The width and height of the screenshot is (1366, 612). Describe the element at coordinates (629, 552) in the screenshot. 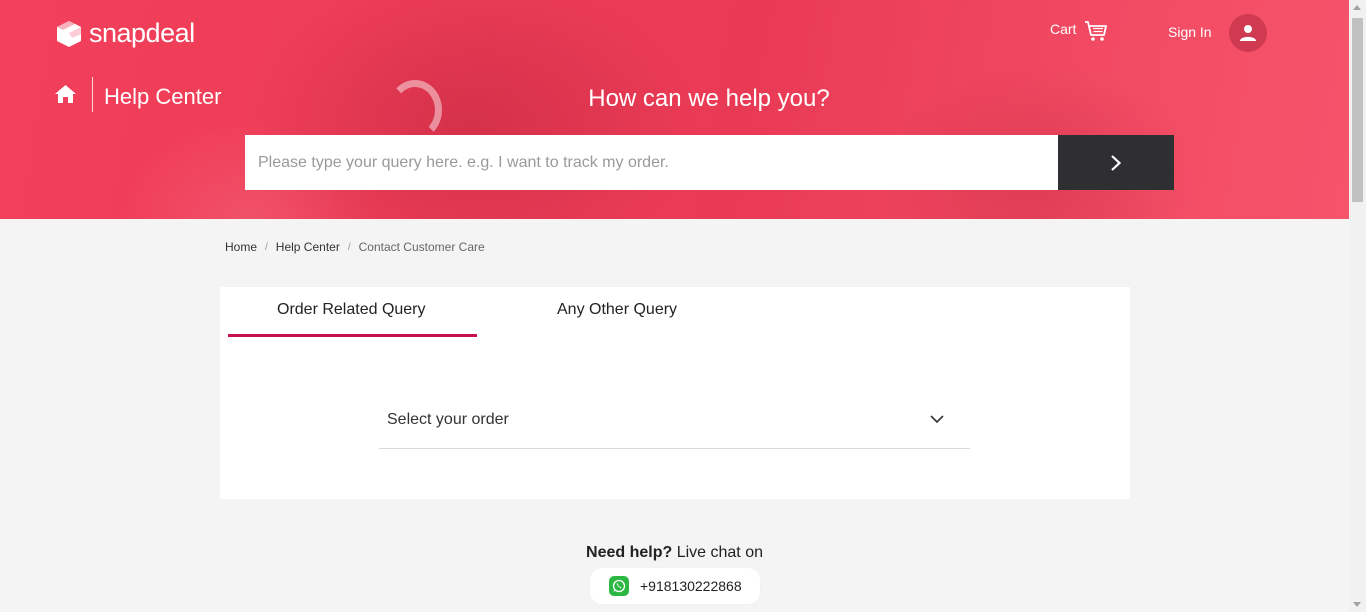

I see `need-help-bold: Need help?` at that location.